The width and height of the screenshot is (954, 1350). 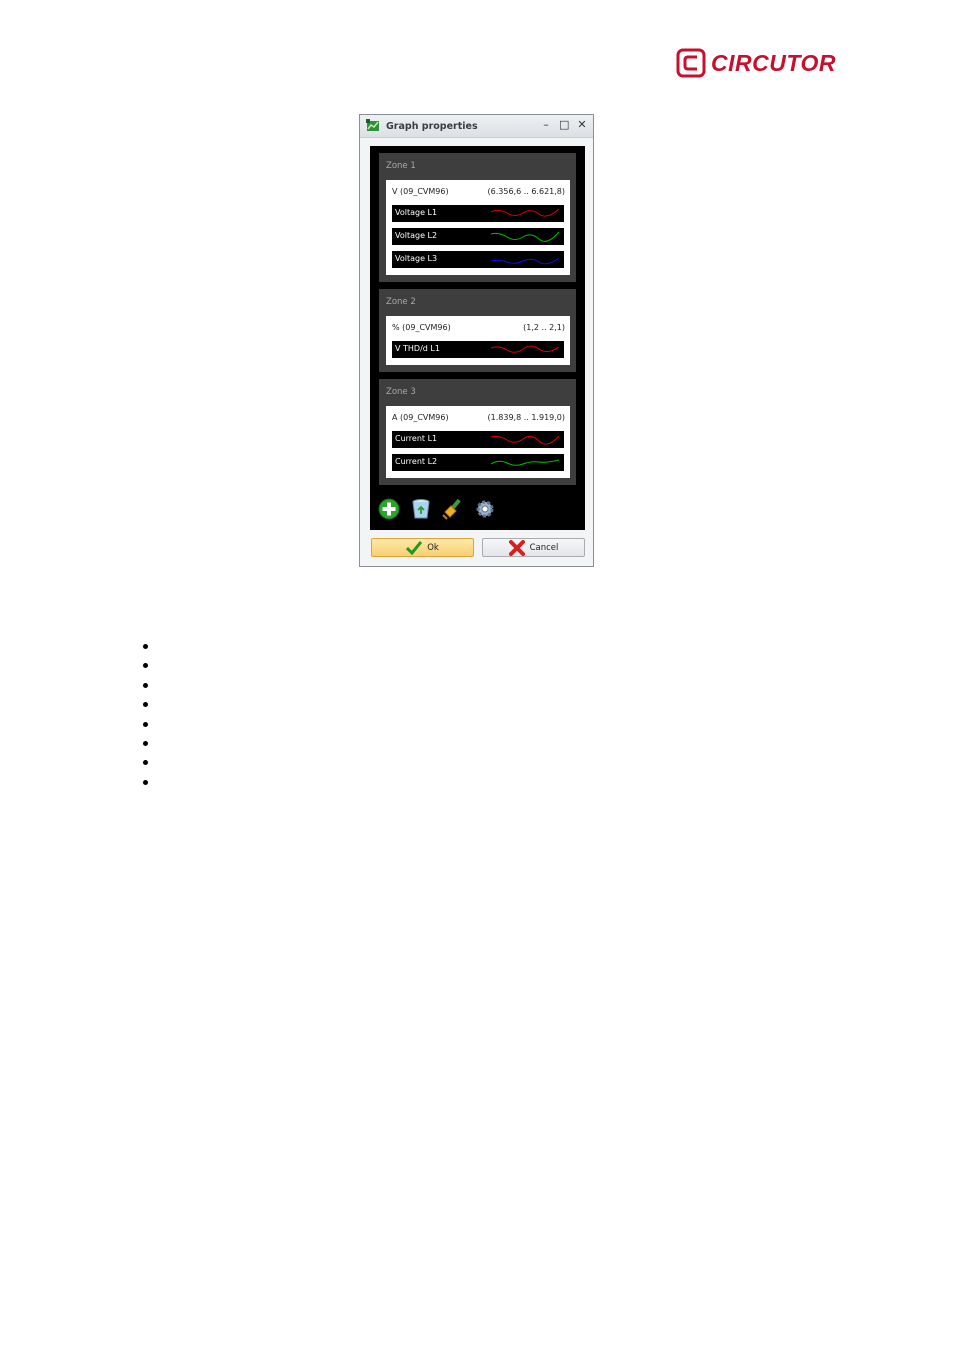 What do you see at coordinates (416, 212) in the screenshot?
I see `series-label: Voltage L1` at bounding box center [416, 212].